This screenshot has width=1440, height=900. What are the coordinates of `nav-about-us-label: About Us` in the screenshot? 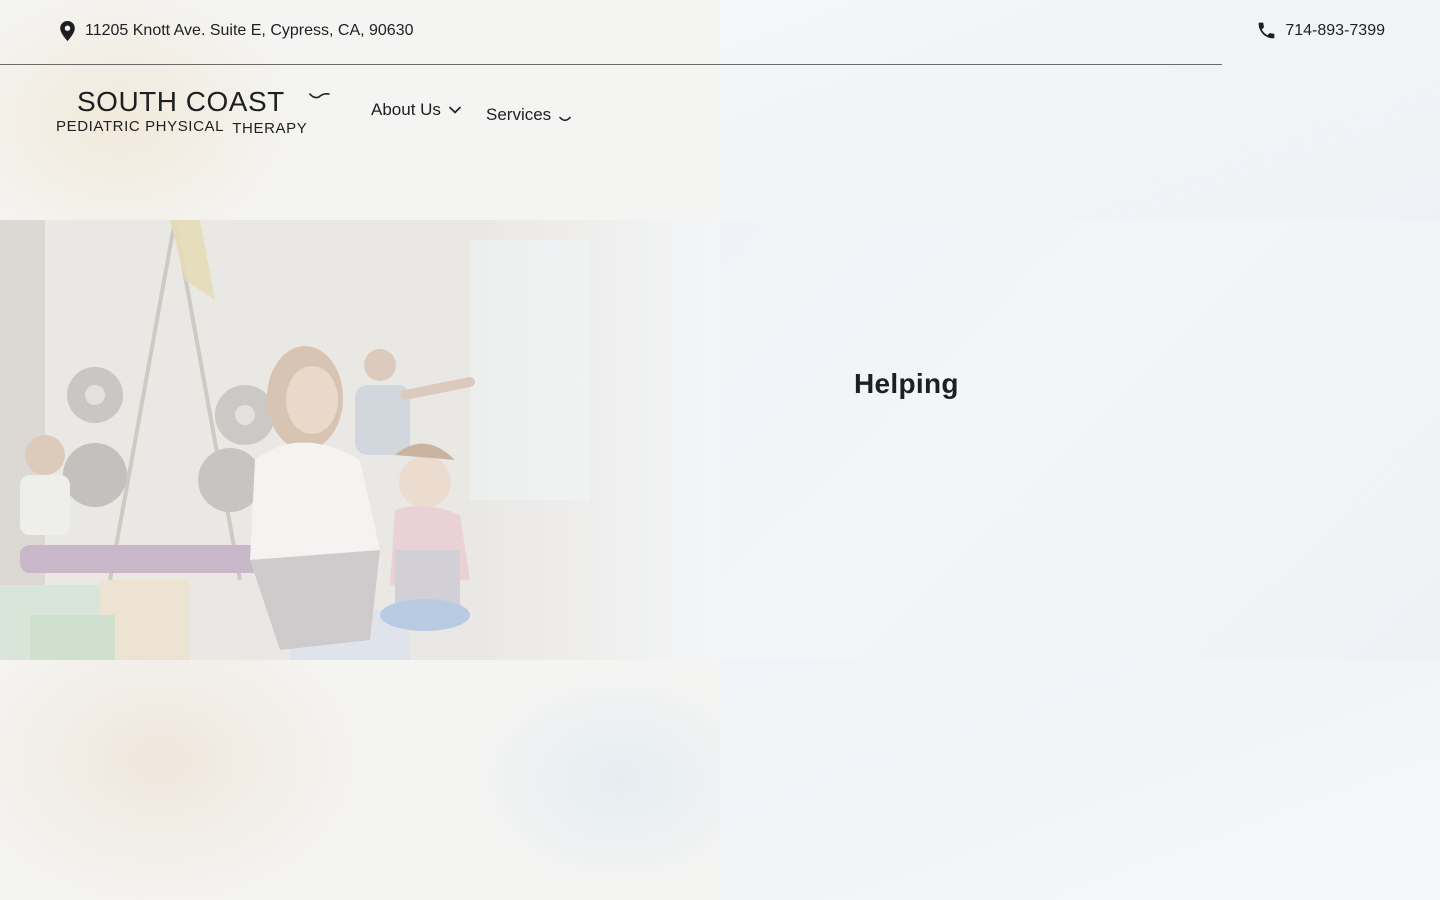 It's located at (406, 109).